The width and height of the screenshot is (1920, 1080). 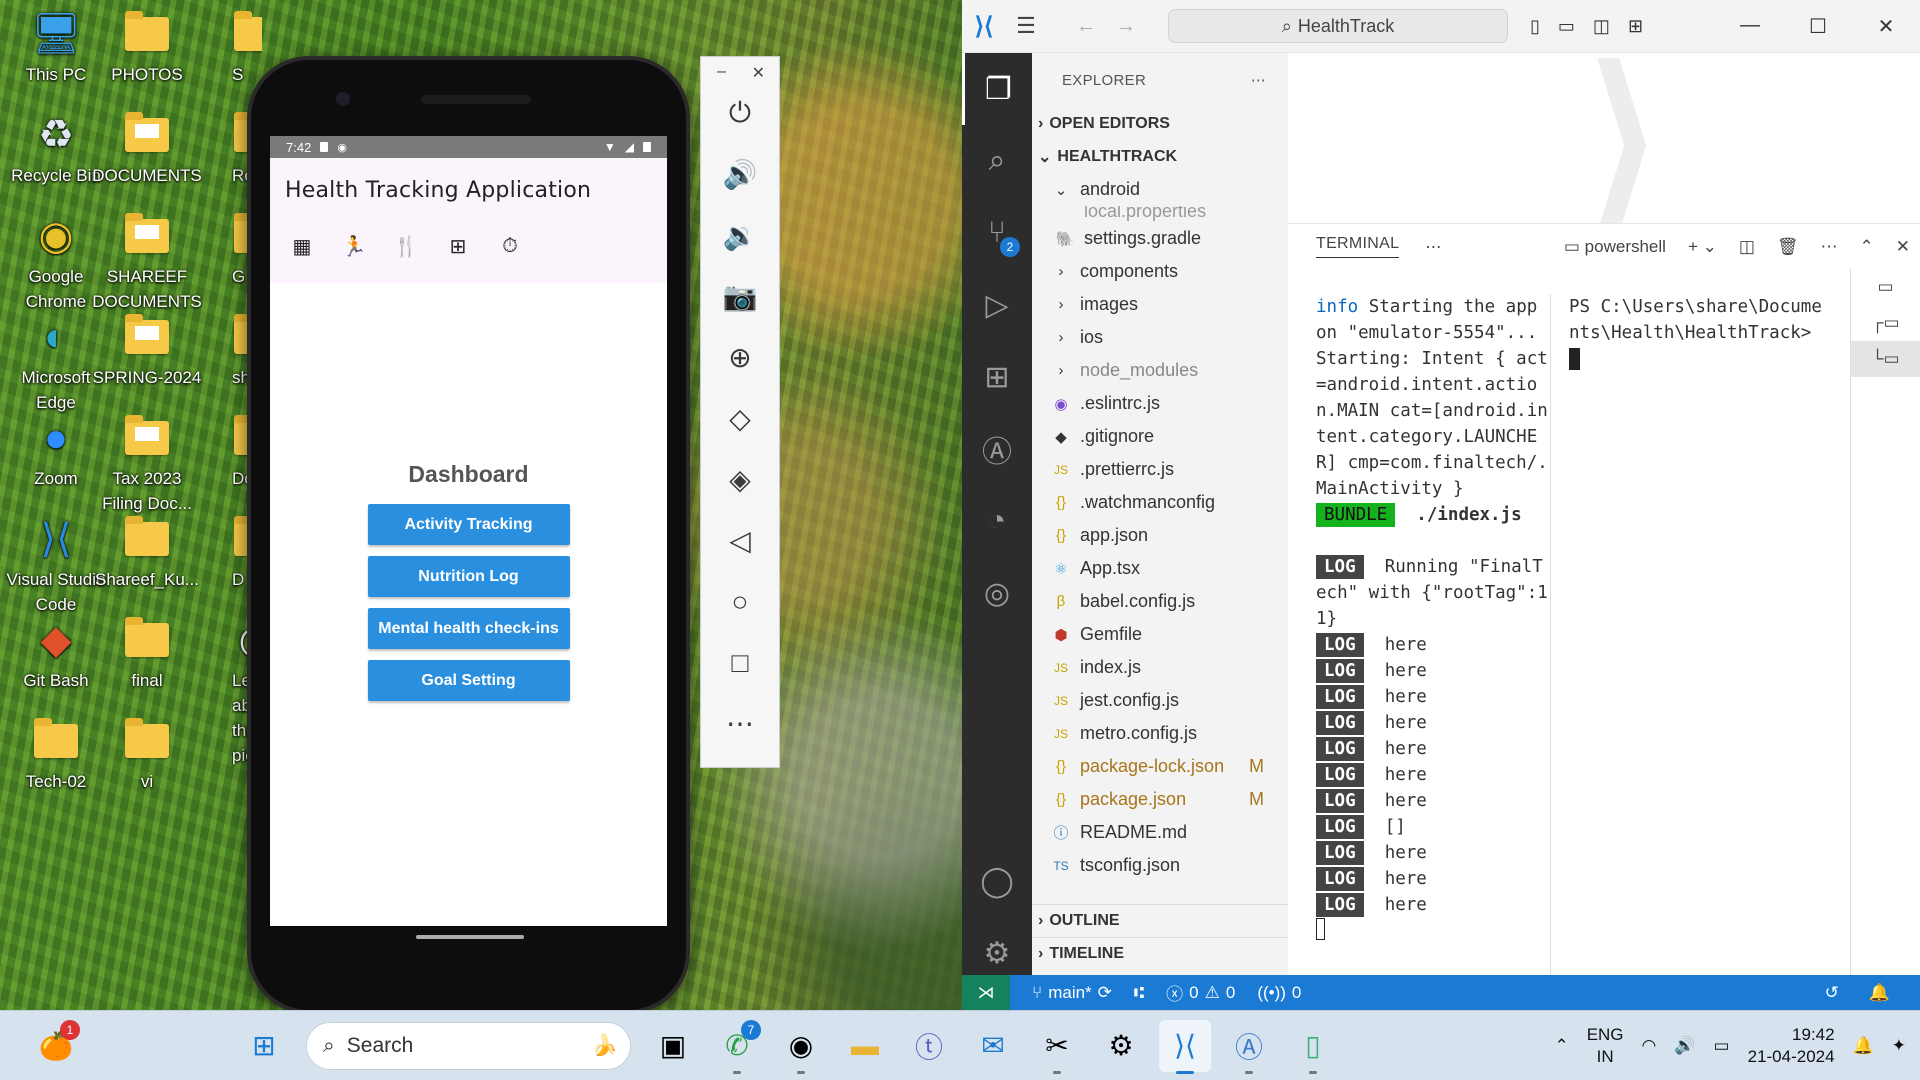 What do you see at coordinates (1615, 247) in the screenshot?
I see `terminal-shell-selector: ▭ powershell` at bounding box center [1615, 247].